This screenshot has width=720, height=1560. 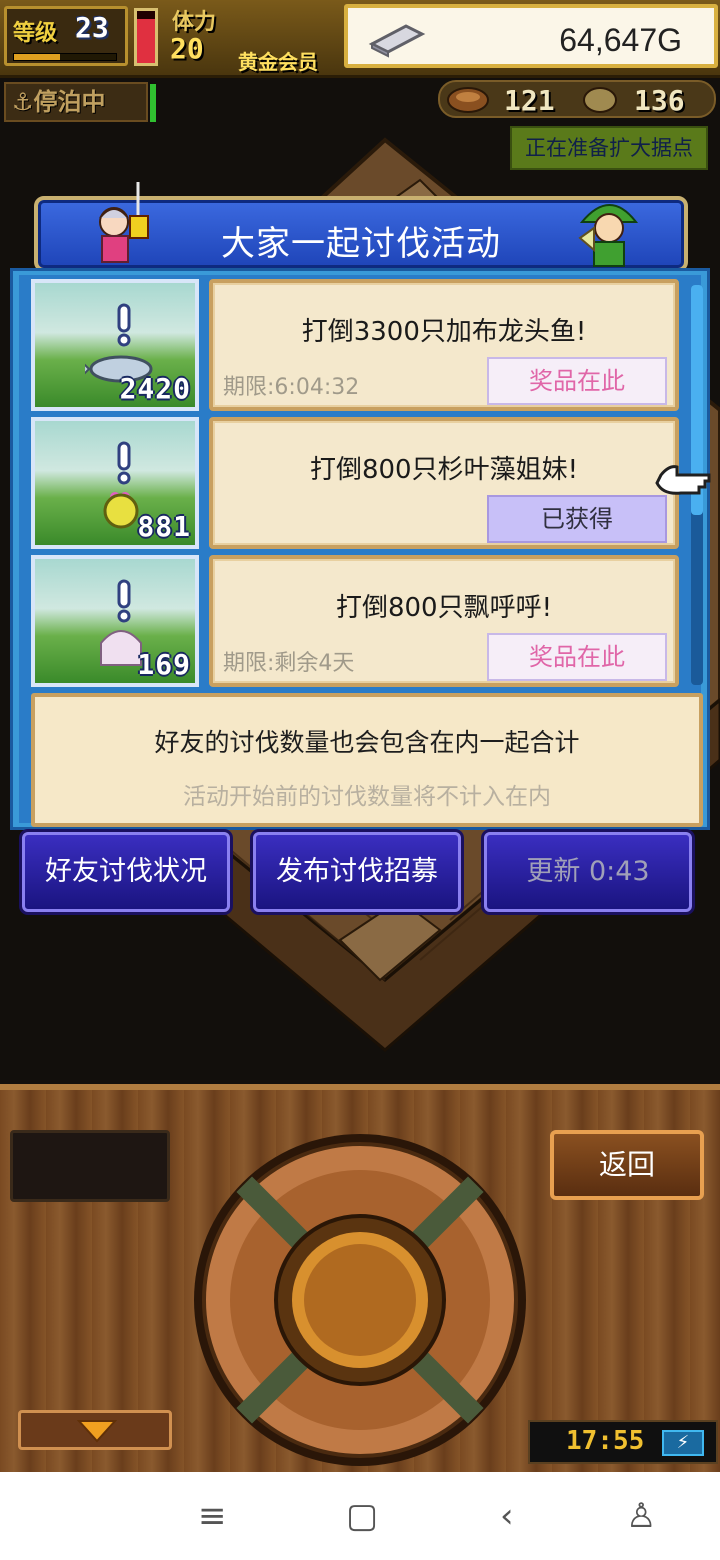 What do you see at coordinates (360, 1300) in the screenshot?
I see `directional-pad` at bounding box center [360, 1300].